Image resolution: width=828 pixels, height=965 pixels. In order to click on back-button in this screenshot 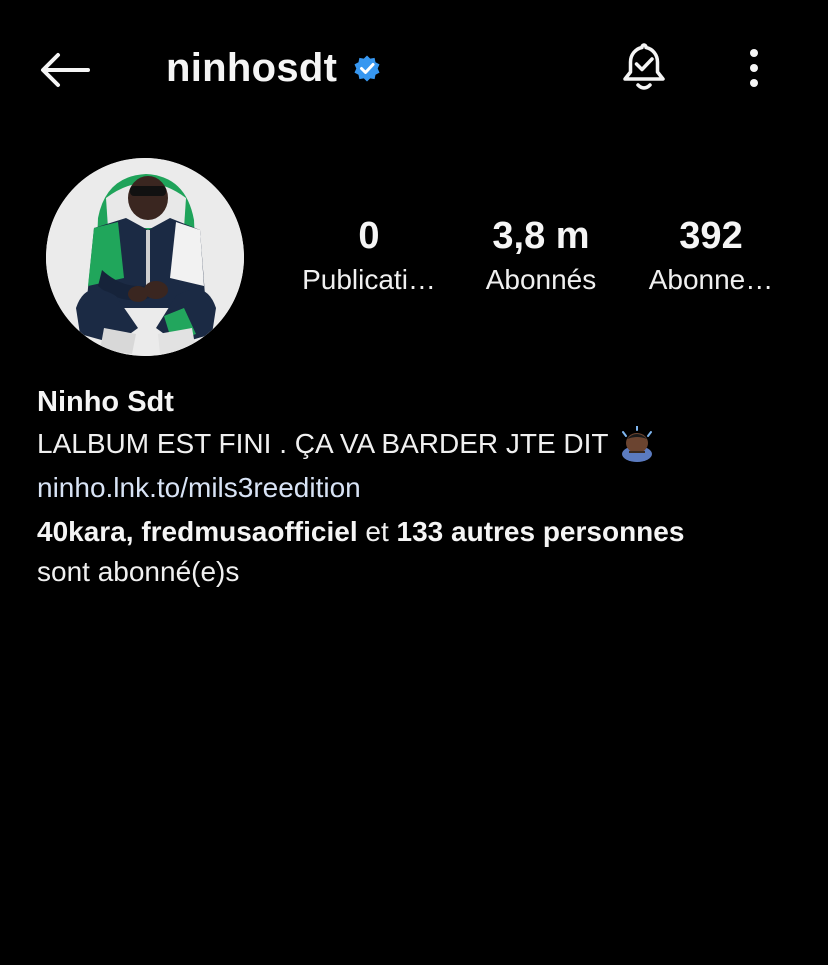, I will do `click(64, 70)`.